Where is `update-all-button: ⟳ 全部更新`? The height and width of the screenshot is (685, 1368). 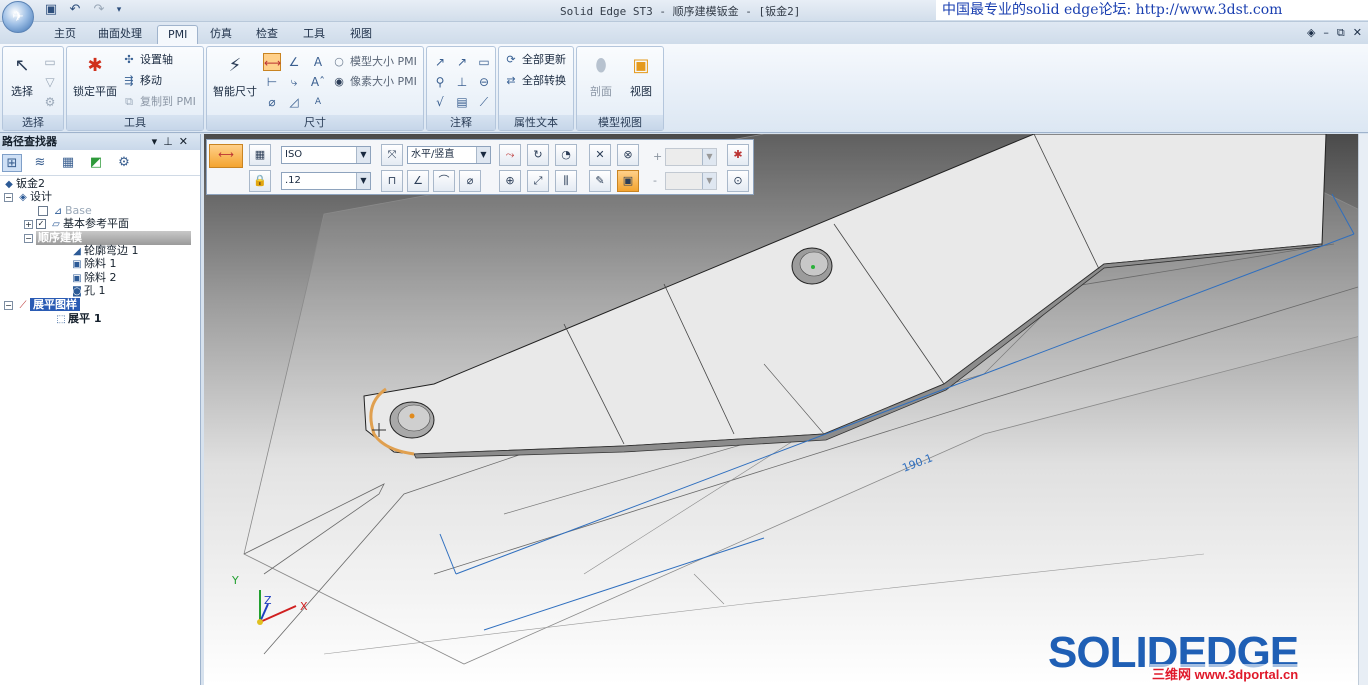 update-all-button: ⟳ 全部更新 is located at coordinates (534, 60).